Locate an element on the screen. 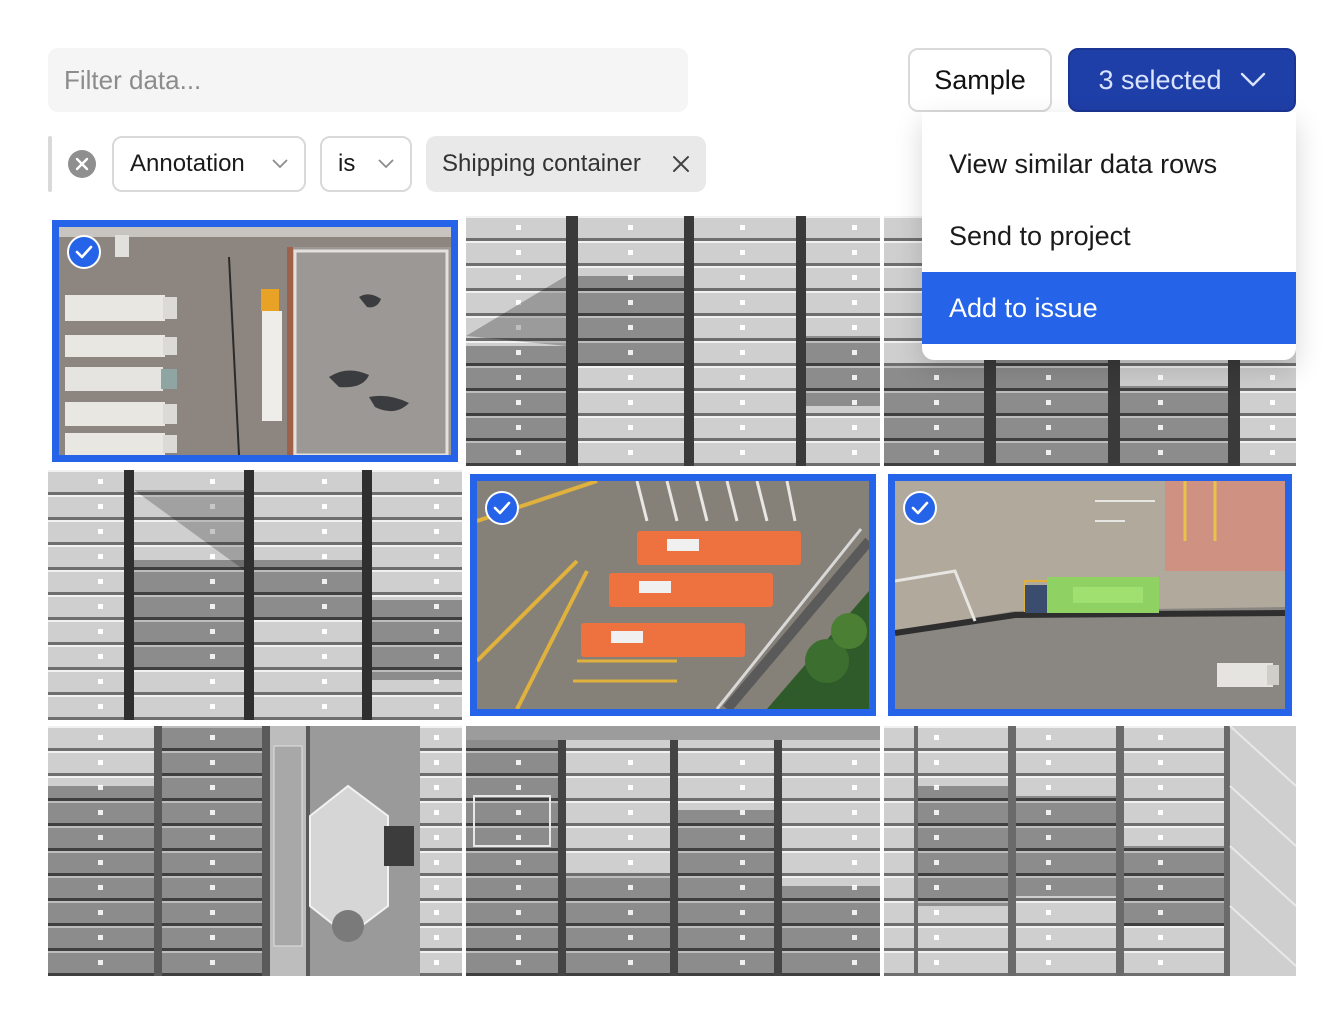 This screenshot has width=1344, height=1024. filter-value-label: Shipping container is located at coordinates (541, 163).